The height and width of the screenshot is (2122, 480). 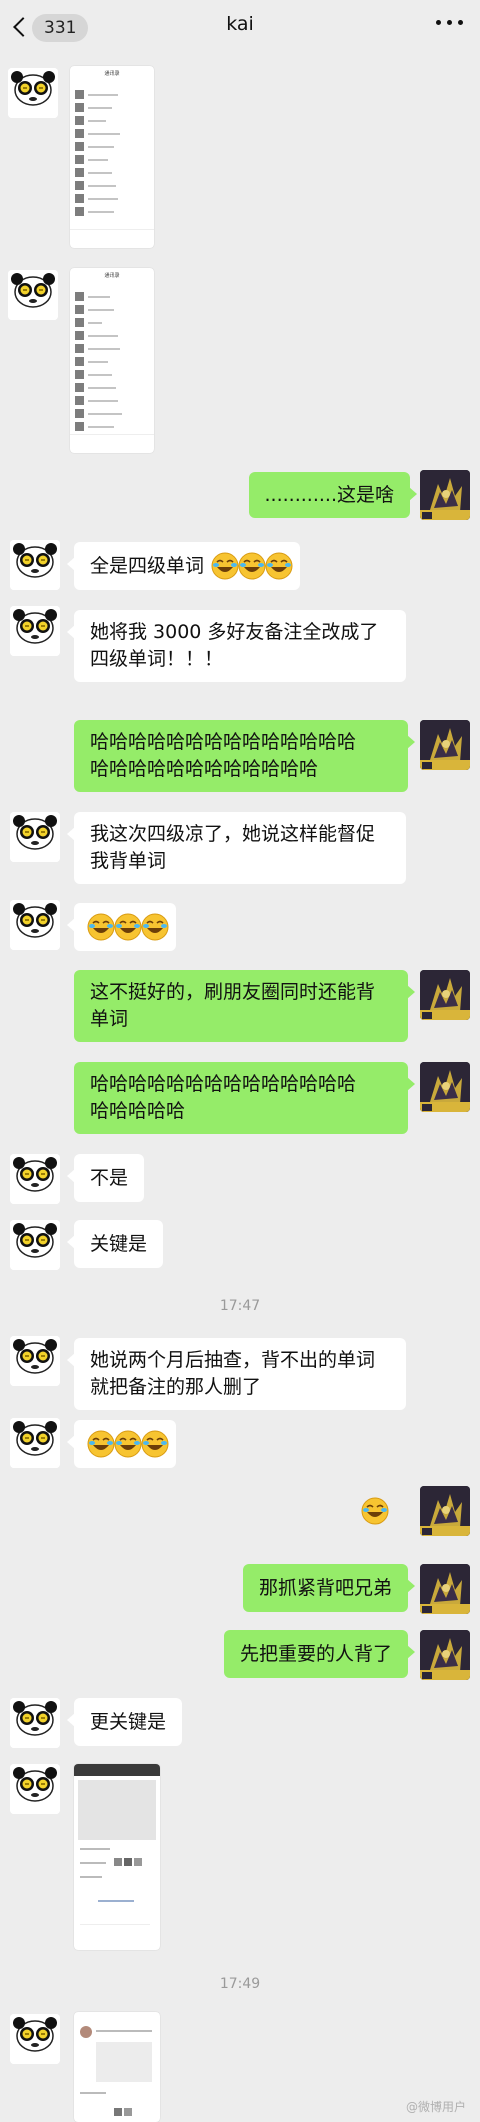 I want to click on timestamp: 17:47, so click(x=240, y=1306).